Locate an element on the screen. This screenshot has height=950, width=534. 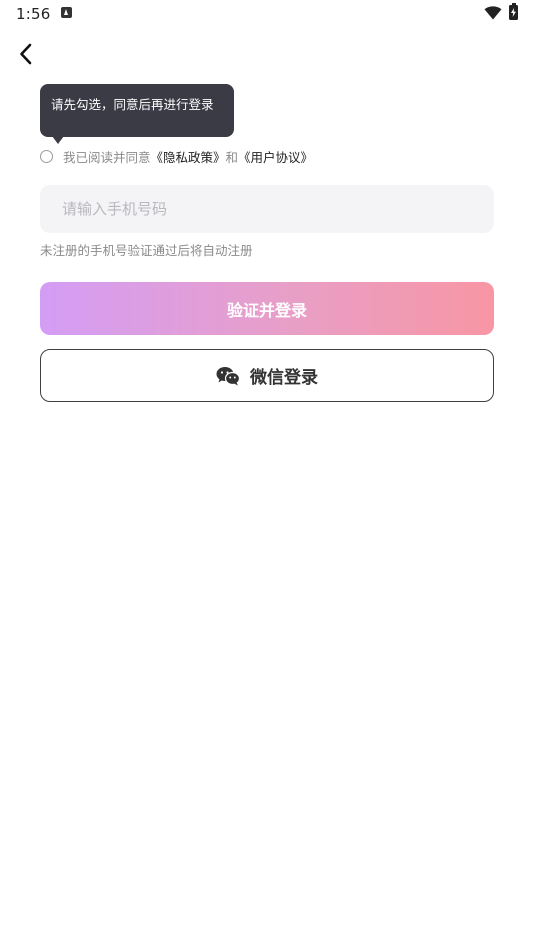
phone-input-container is located at coordinates (267, 209).